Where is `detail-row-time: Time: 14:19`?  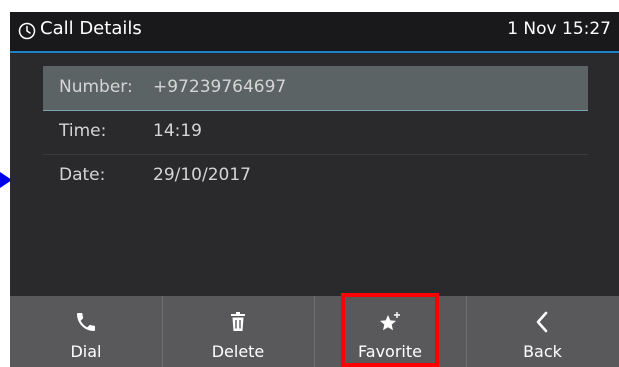
detail-row-time: Time: 14:19 is located at coordinates (315, 132).